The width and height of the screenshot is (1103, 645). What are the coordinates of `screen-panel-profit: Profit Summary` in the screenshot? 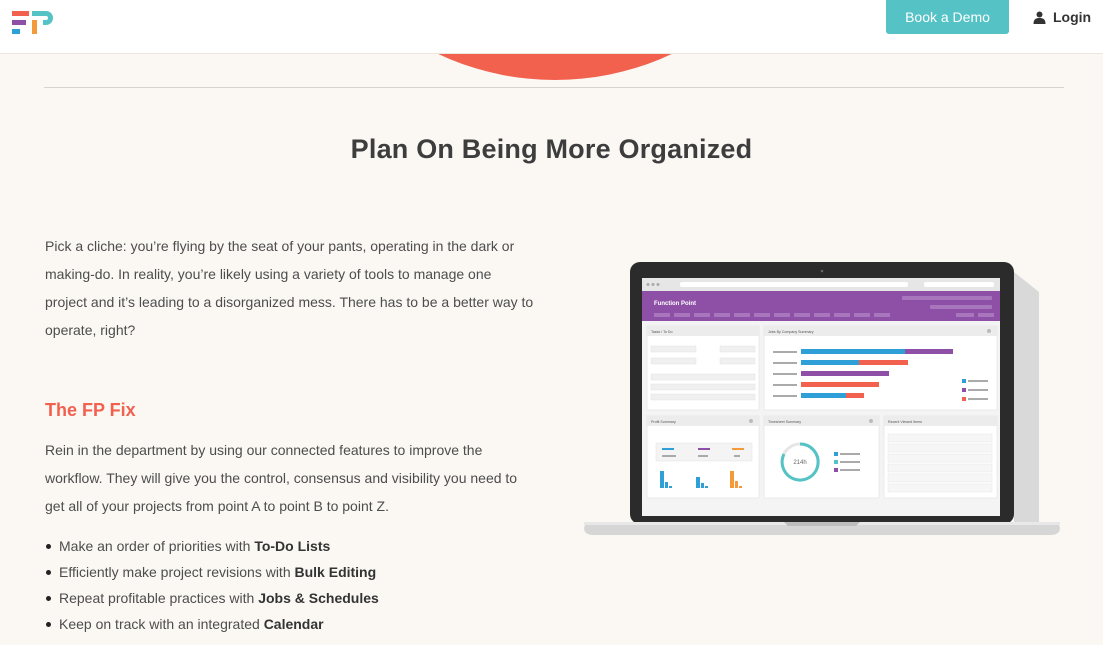 It's located at (663, 422).